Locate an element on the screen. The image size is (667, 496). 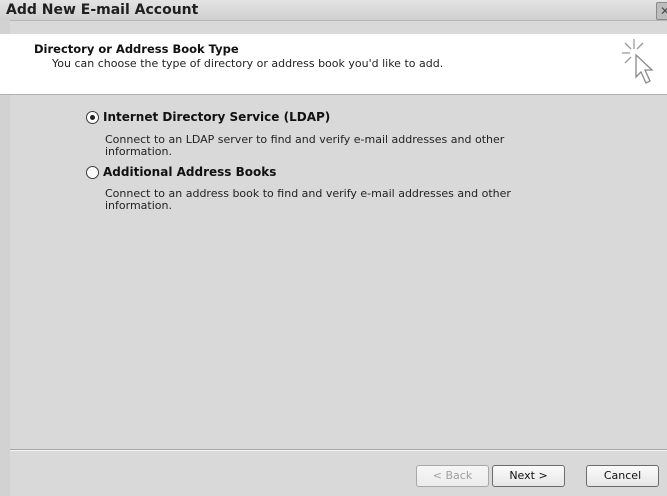
title-bar: Add New E-mail Account ✕ is located at coordinates (333, 10).